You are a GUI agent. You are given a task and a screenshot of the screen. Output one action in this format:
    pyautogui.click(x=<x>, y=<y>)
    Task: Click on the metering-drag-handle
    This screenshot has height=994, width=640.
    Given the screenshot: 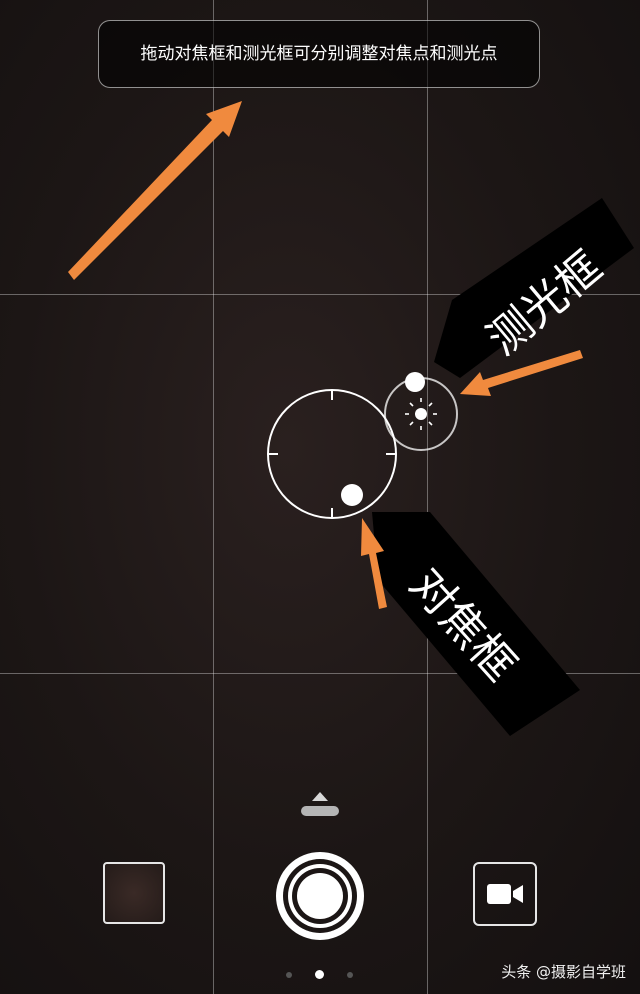 What is the action you would take?
    pyautogui.click(x=415, y=382)
    